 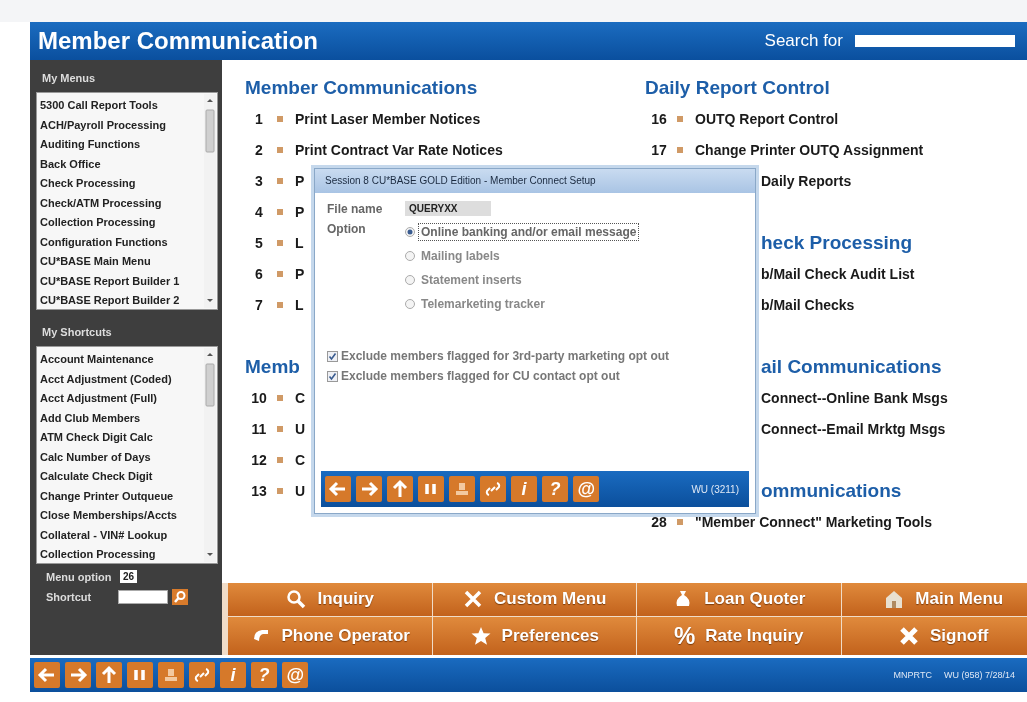 I want to click on list-item: Check Processing, so click(x=121, y=184).